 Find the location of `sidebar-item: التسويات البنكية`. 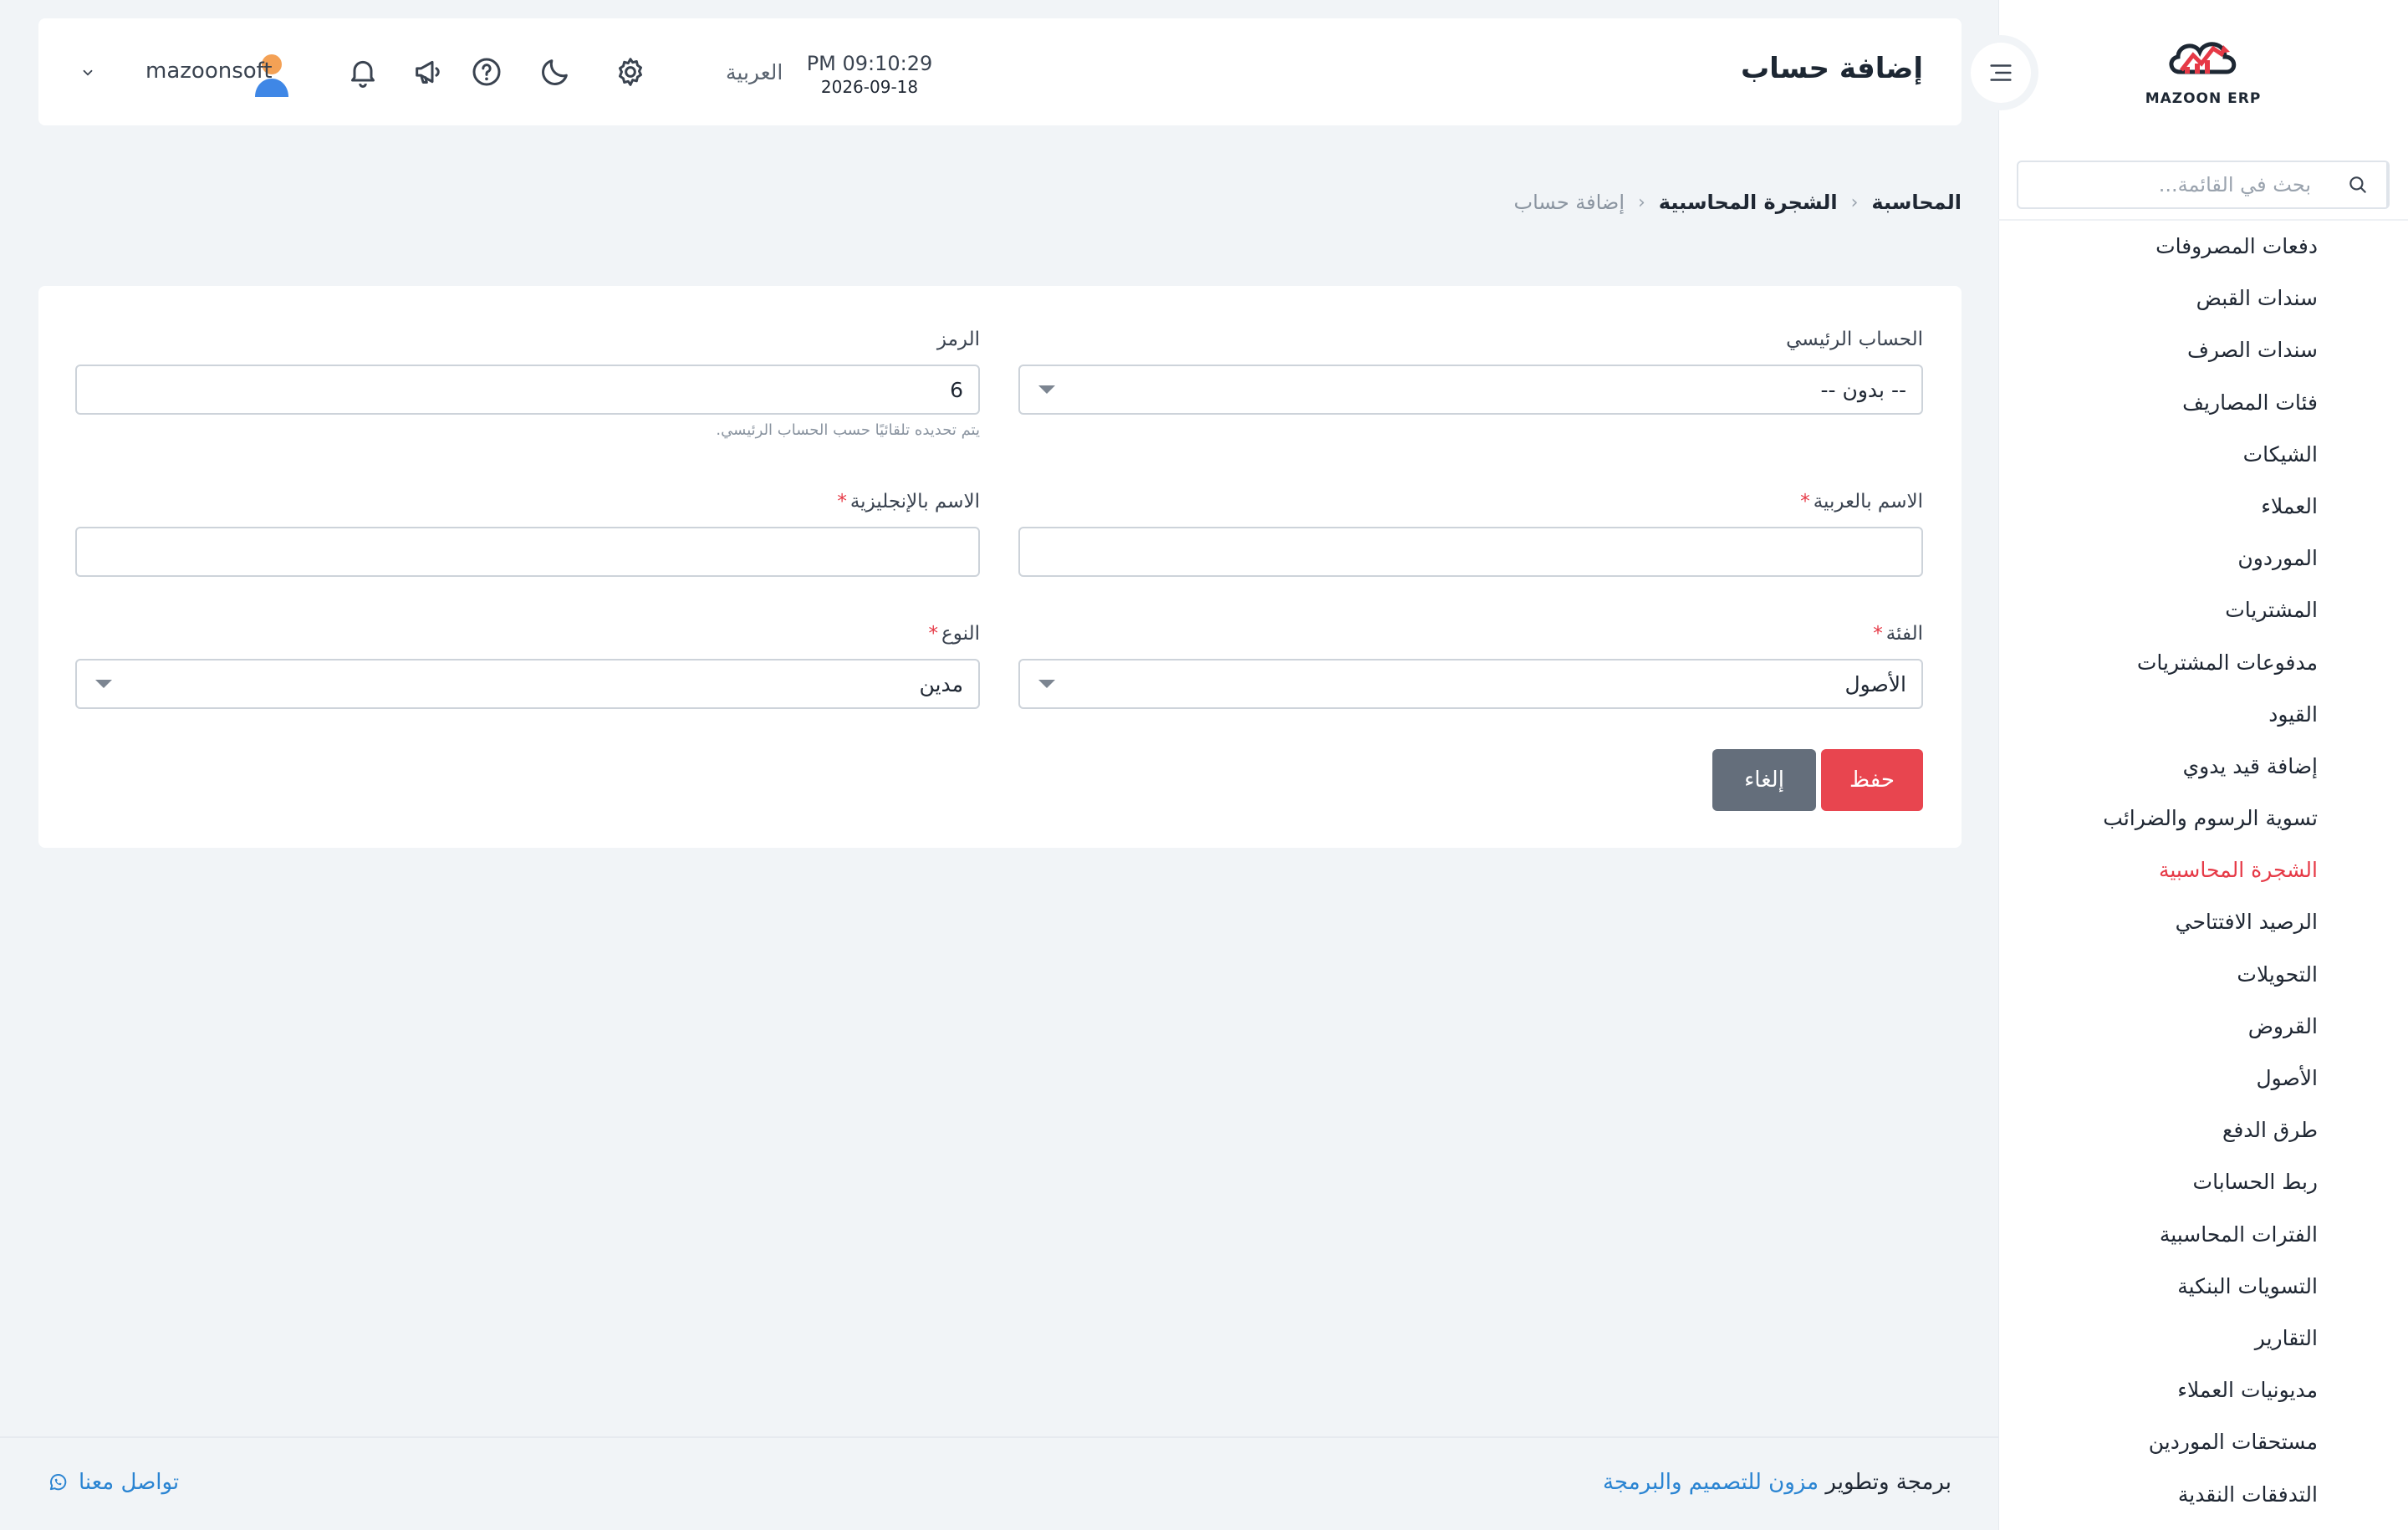

sidebar-item: التسويات البنكية is located at coordinates (2203, 1287).